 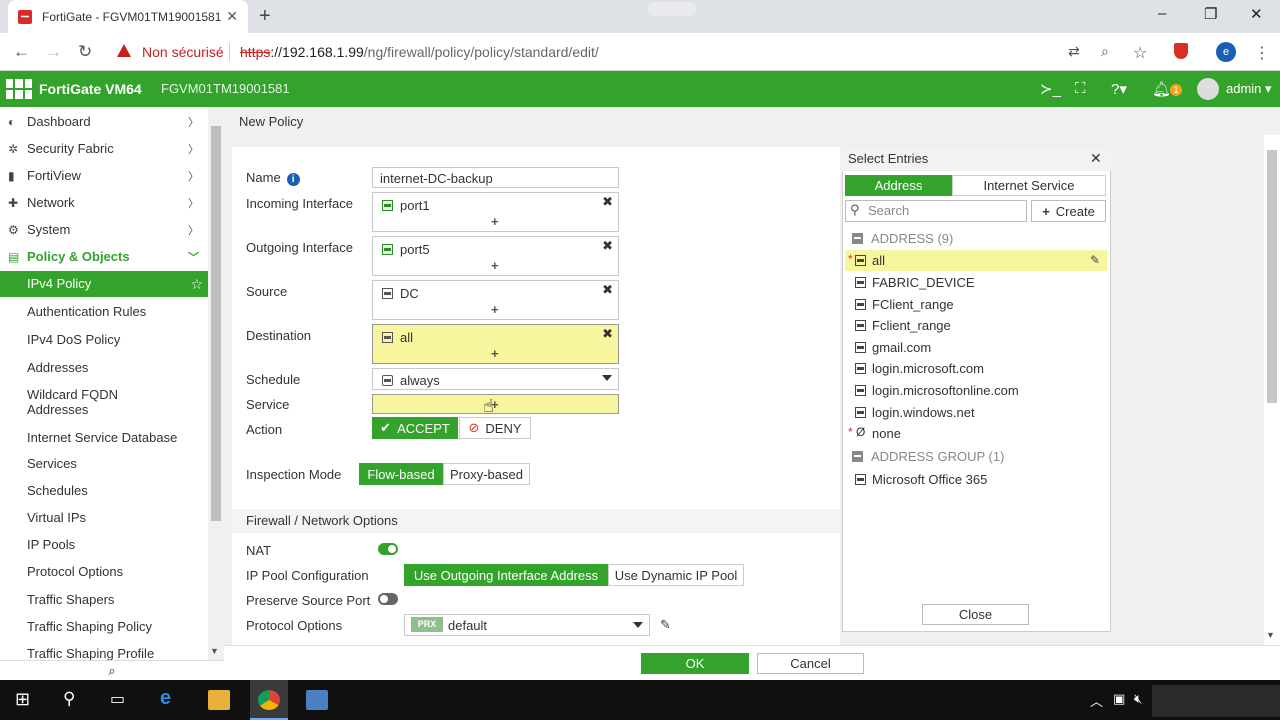 What do you see at coordinates (232, 16) in the screenshot?
I see `tab-close-icon: ✕` at bounding box center [232, 16].